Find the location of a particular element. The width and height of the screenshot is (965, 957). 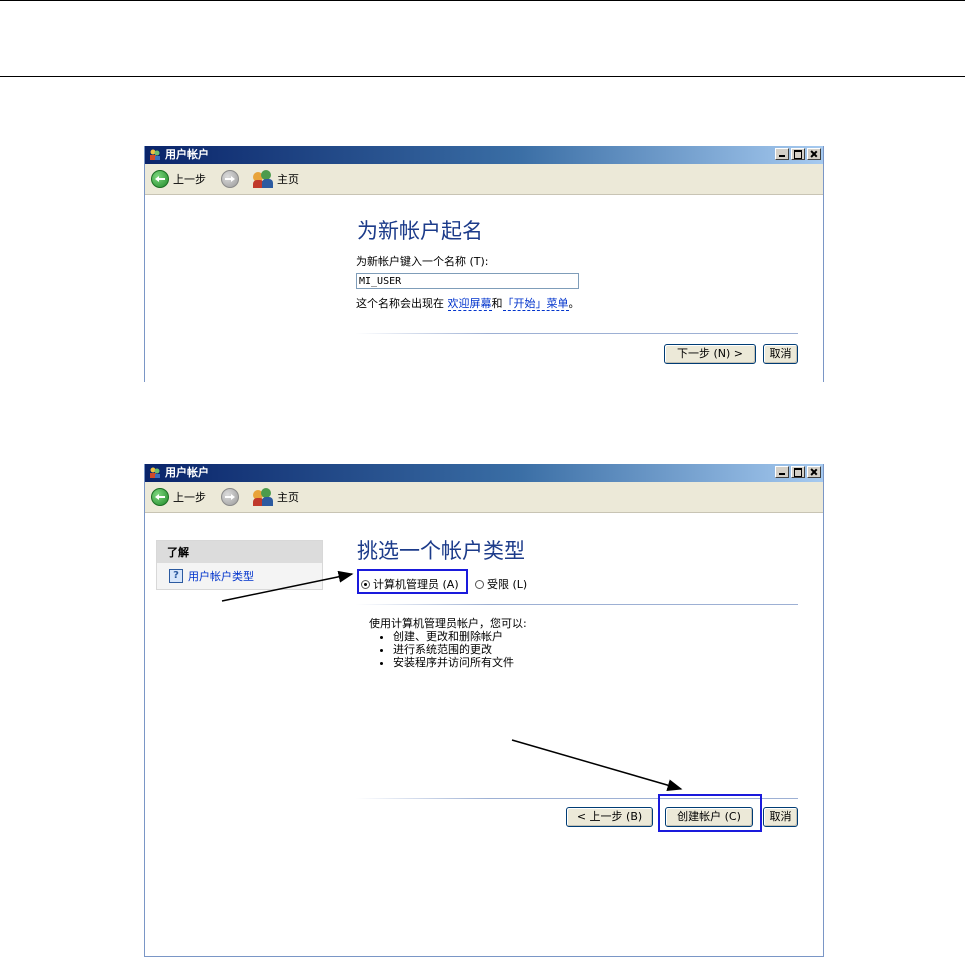

page-title: 为新帐户起名 is located at coordinates (420, 231).